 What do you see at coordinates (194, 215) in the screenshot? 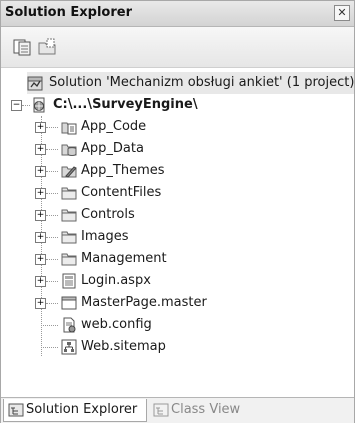
I see `tree-item-controls: + Controls` at bounding box center [194, 215].